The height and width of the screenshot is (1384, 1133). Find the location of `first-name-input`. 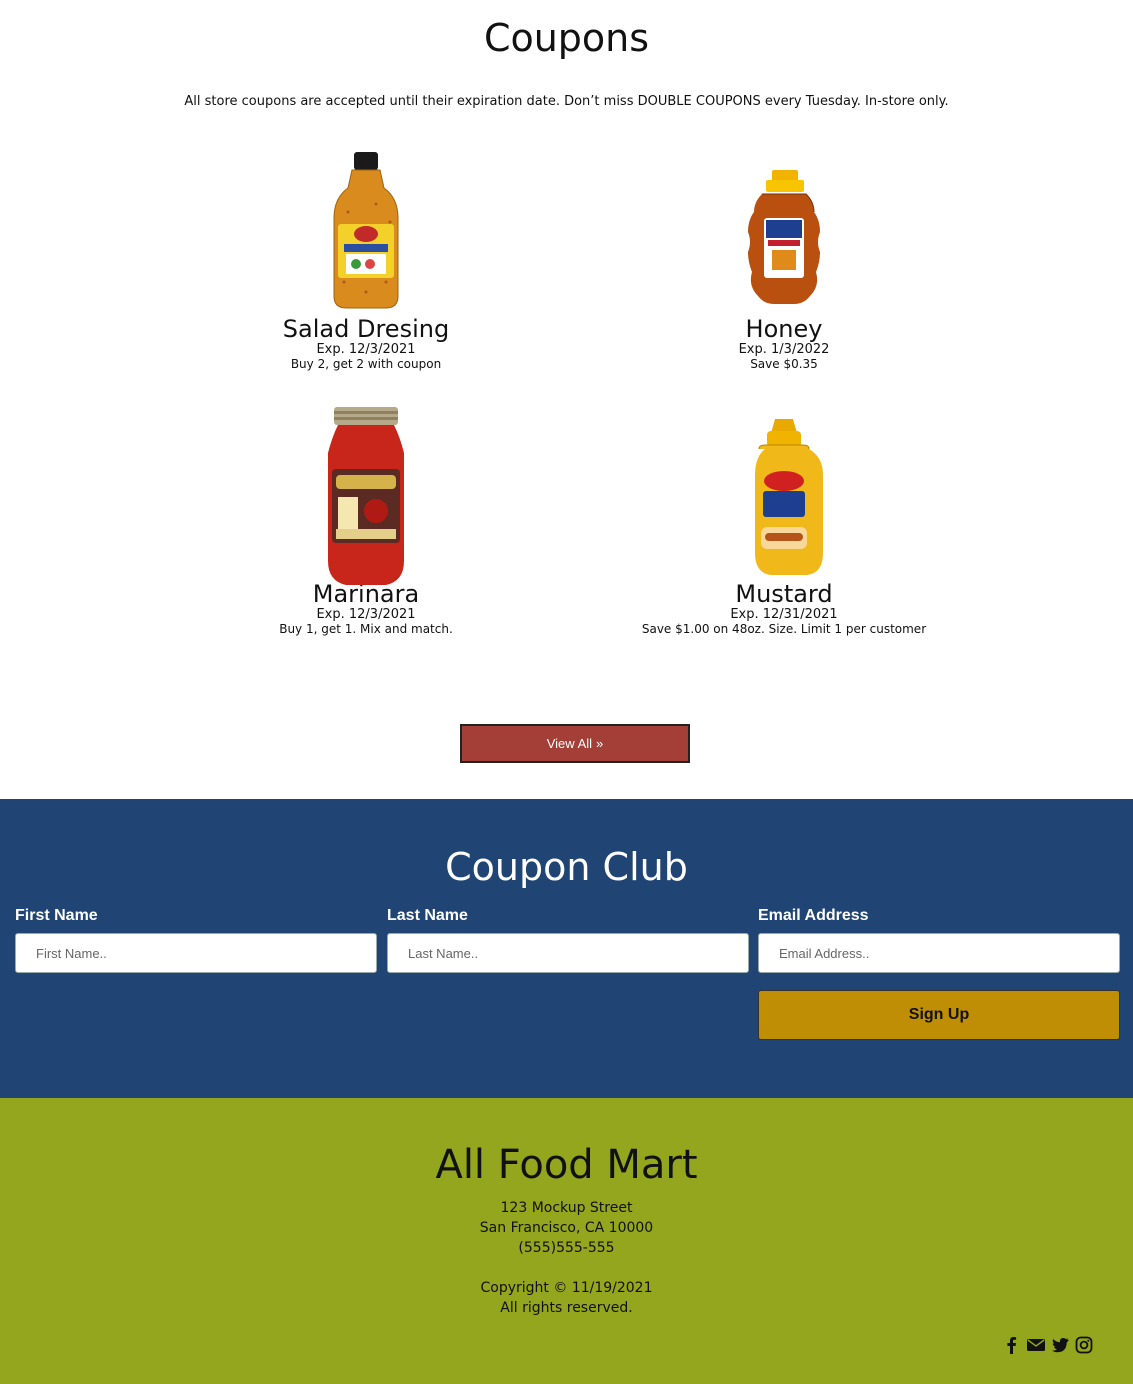

first-name-input is located at coordinates (196, 953).